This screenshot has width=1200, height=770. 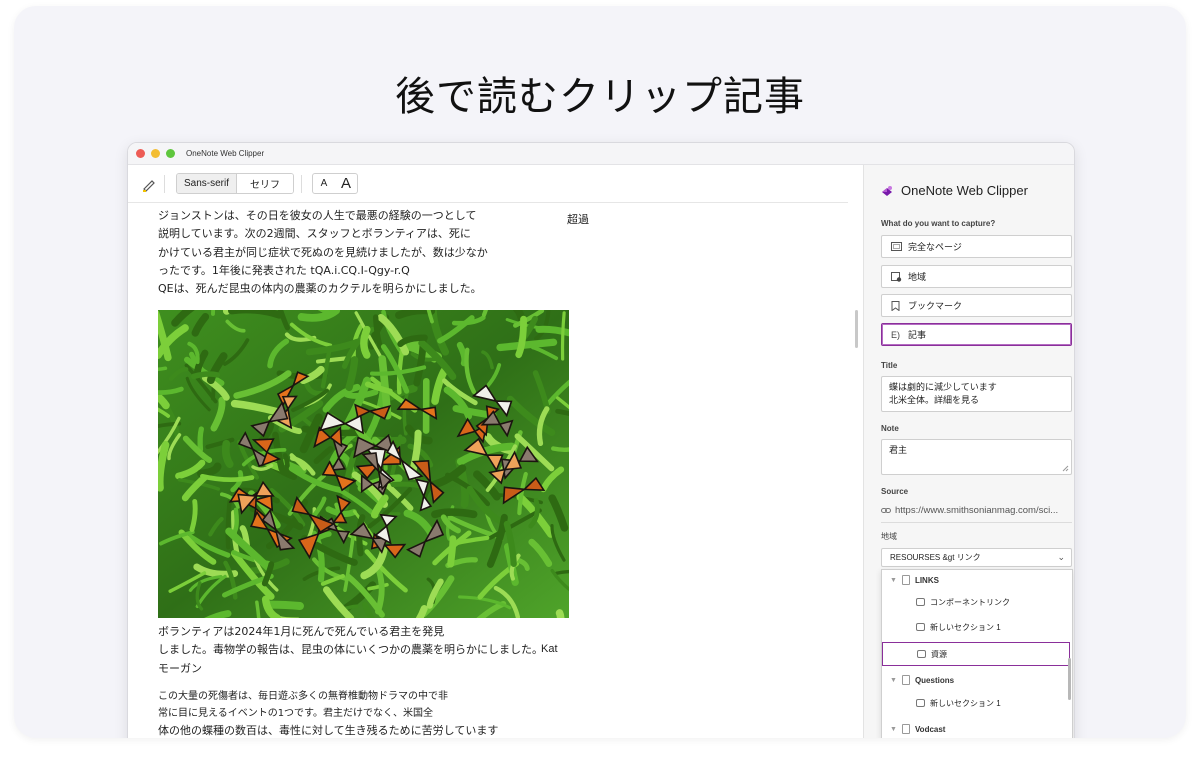 What do you see at coordinates (1065, 468) in the screenshot?
I see `resize-grip-icon` at bounding box center [1065, 468].